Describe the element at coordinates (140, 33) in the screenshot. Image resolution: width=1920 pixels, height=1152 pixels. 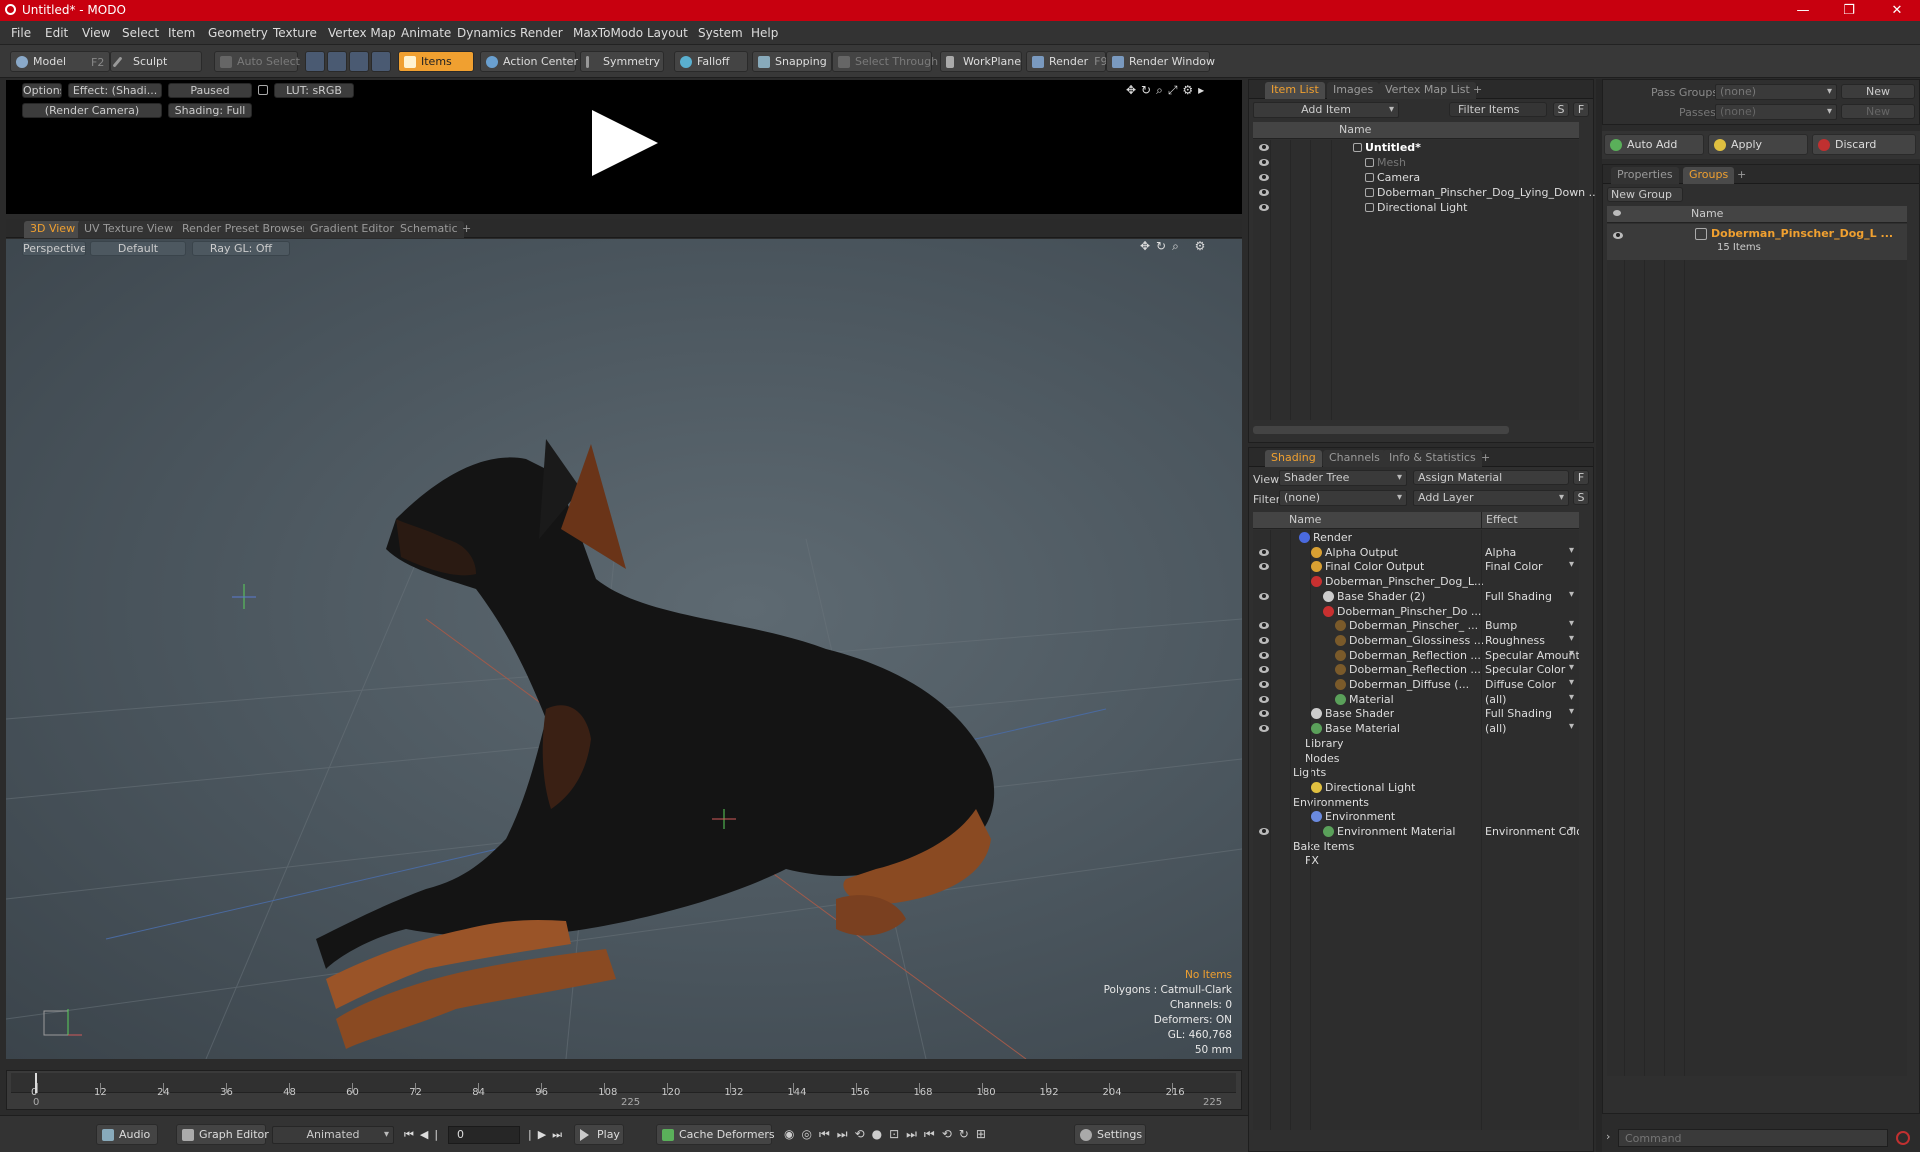
I see `menu-select: Select` at that location.